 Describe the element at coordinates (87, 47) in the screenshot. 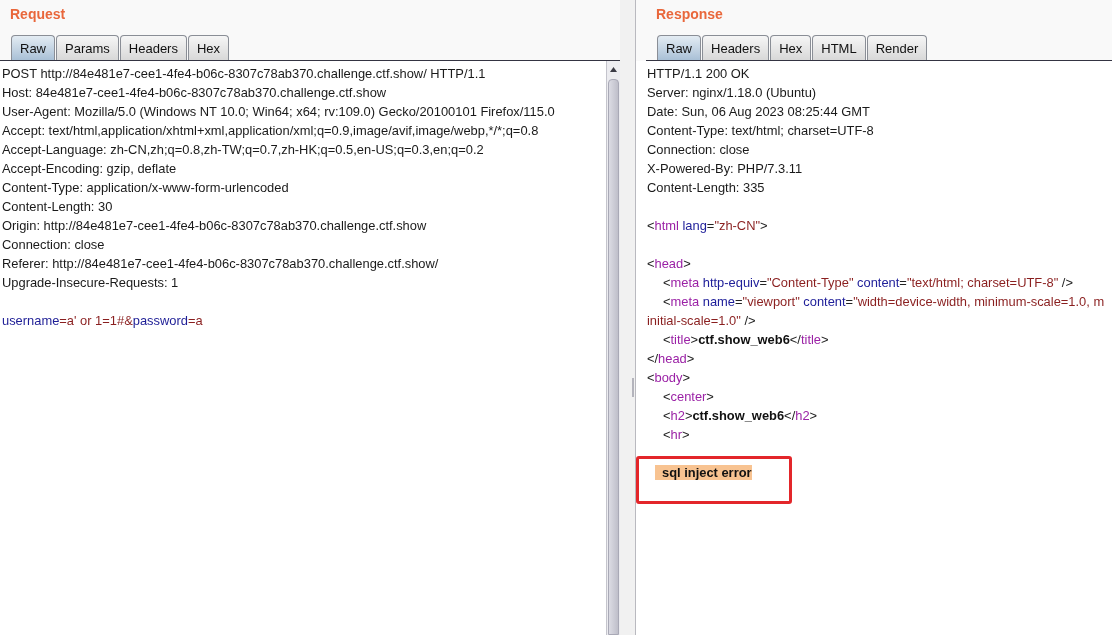

I see `tab: Params` at that location.